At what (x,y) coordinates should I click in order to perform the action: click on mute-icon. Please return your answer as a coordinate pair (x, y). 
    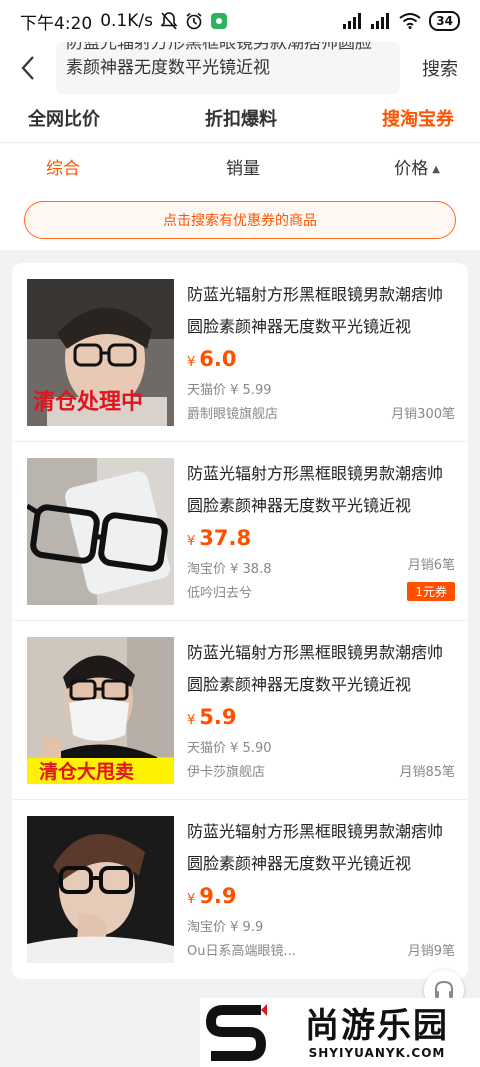
    Looking at the image, I should click on (168, 21).